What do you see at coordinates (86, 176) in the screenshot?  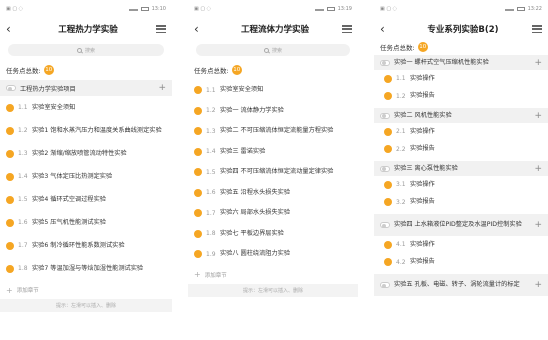 I see `list-item: 1.4 实验3 气体定压比热测定实验` at bounding box center [86, 176].